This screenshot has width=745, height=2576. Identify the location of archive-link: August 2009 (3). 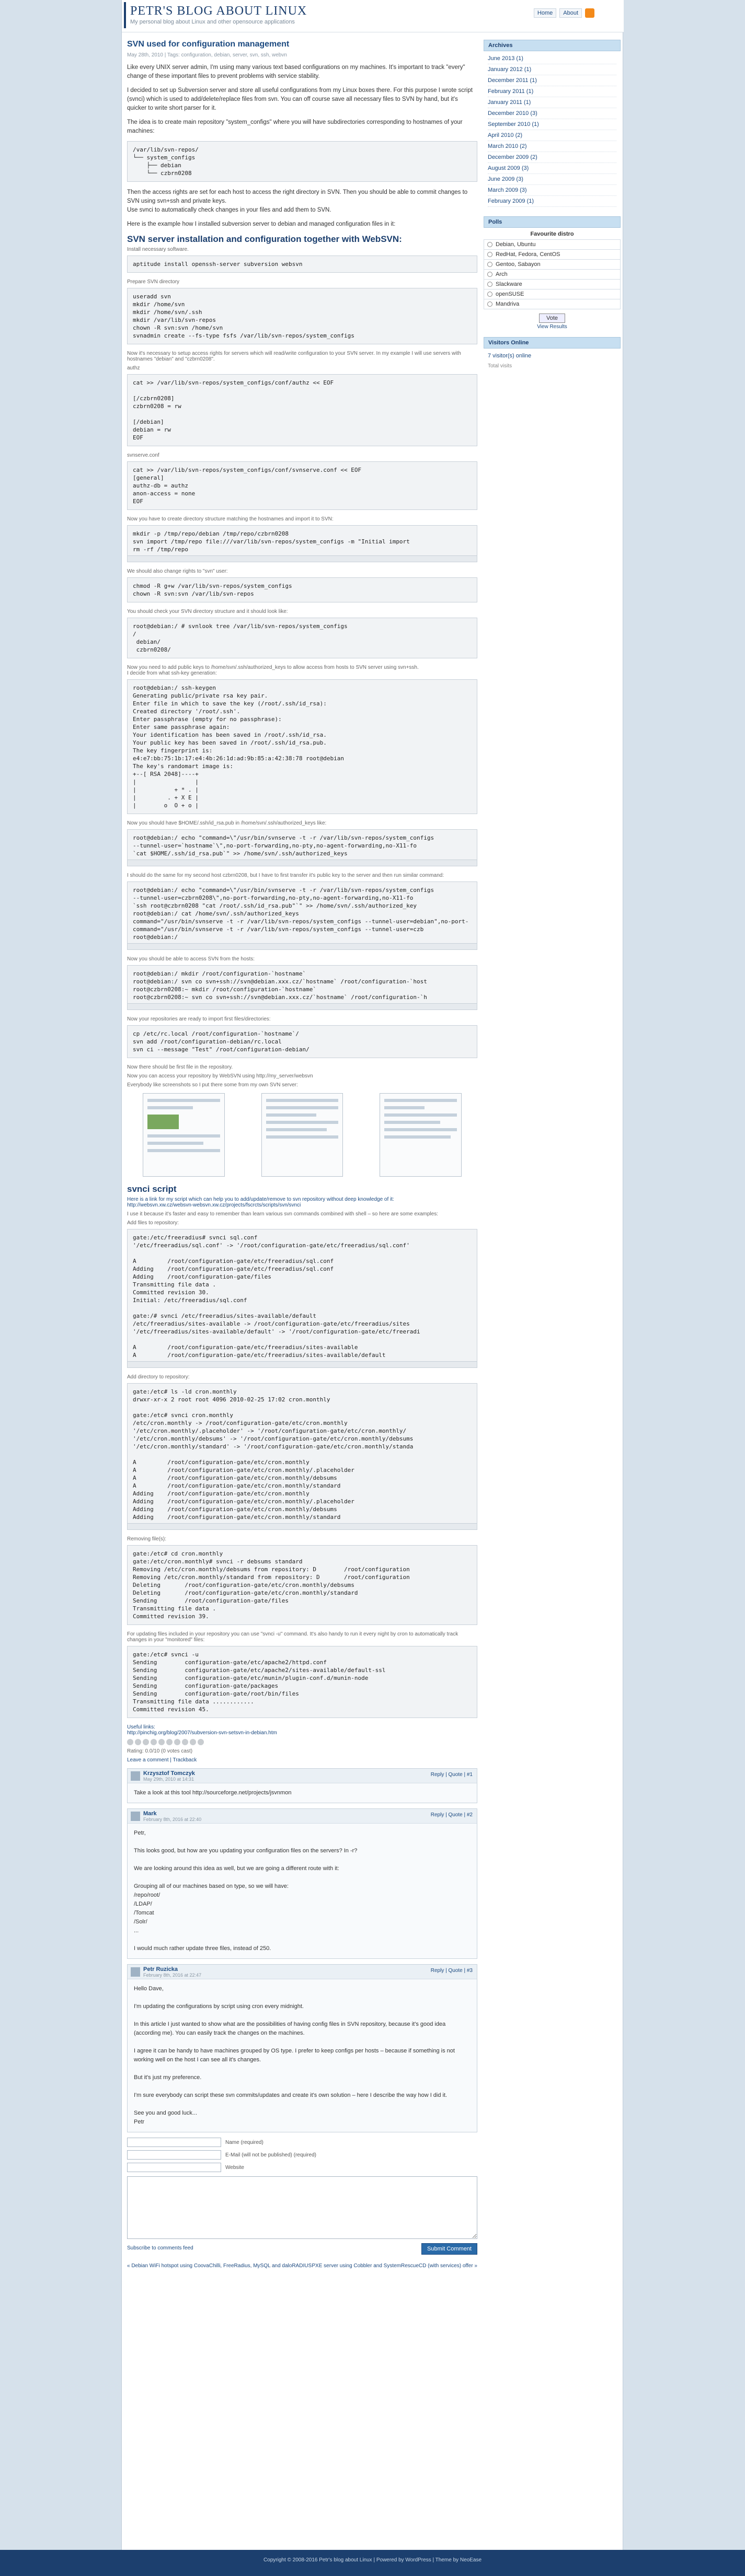
(552, 168).